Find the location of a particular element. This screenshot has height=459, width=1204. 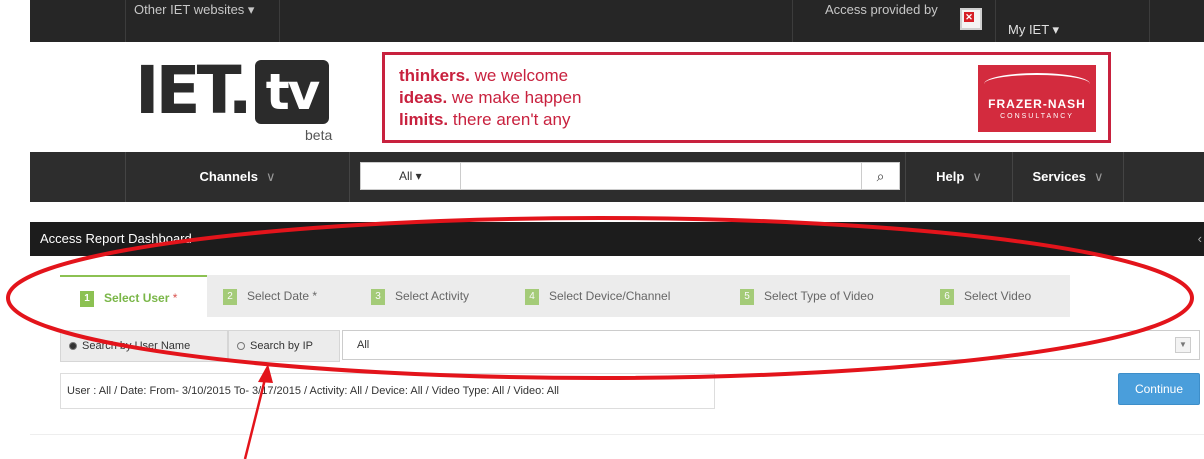

main-nav: Channels ∨ All ▾ ⌕ Help ∨ Services ∨ is located at coordinates (617, 177).